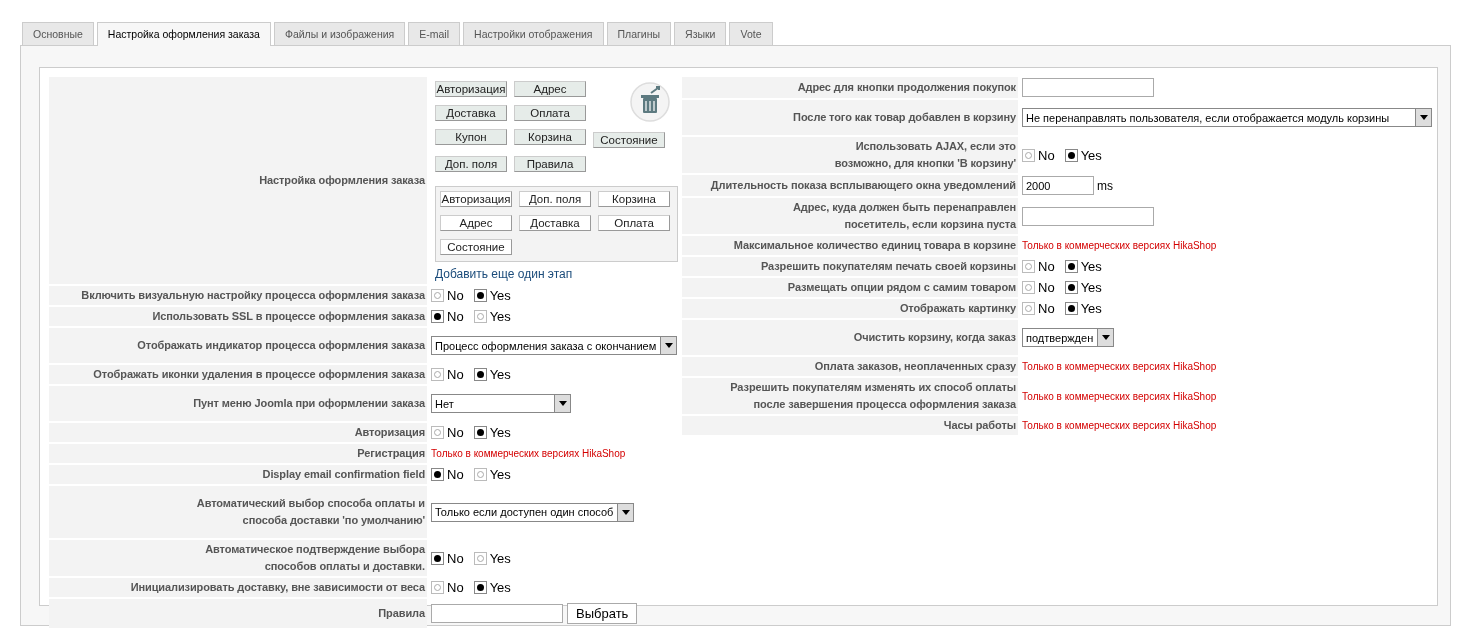 This screenshot has width=1459, height=642. I want to click on dropdown: Не перенаправлять пользователя, если отображается модуль корзины, so click(1227, 117).